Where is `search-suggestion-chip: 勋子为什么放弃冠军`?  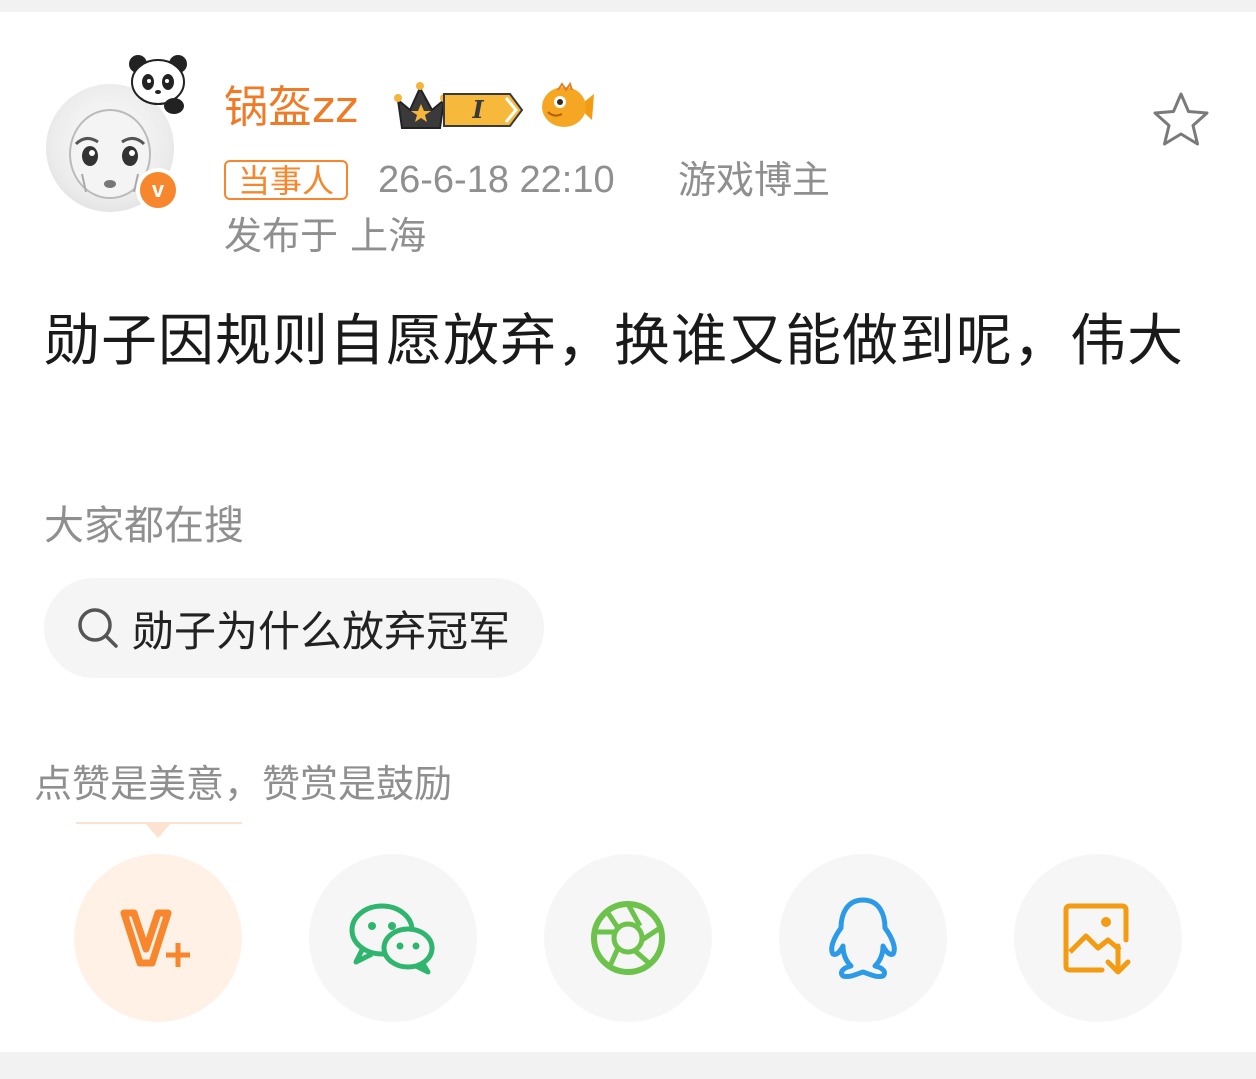 search-suggestion-chip: 勋子为什么放弃冠军 is located at coordinates (294, 628).